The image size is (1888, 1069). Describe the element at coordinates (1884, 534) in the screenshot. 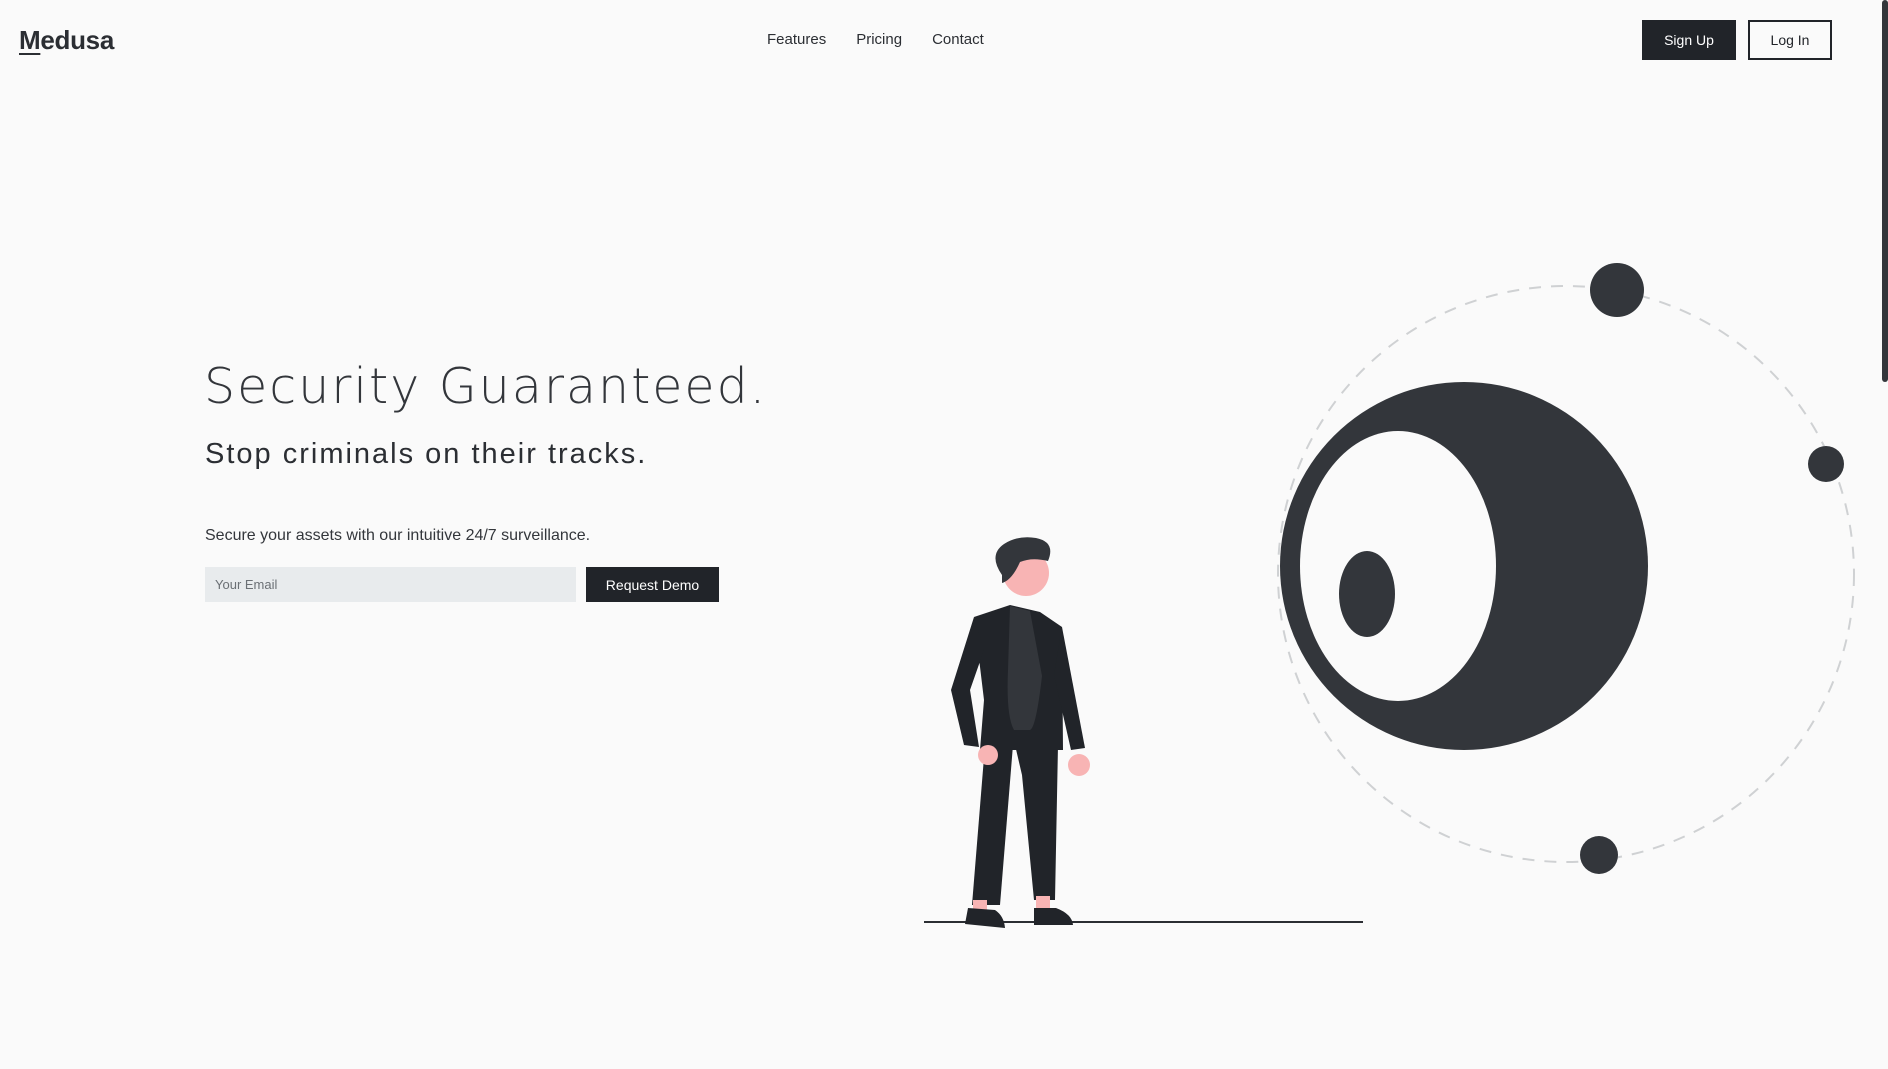

I see `scrollbar-track` at that location.